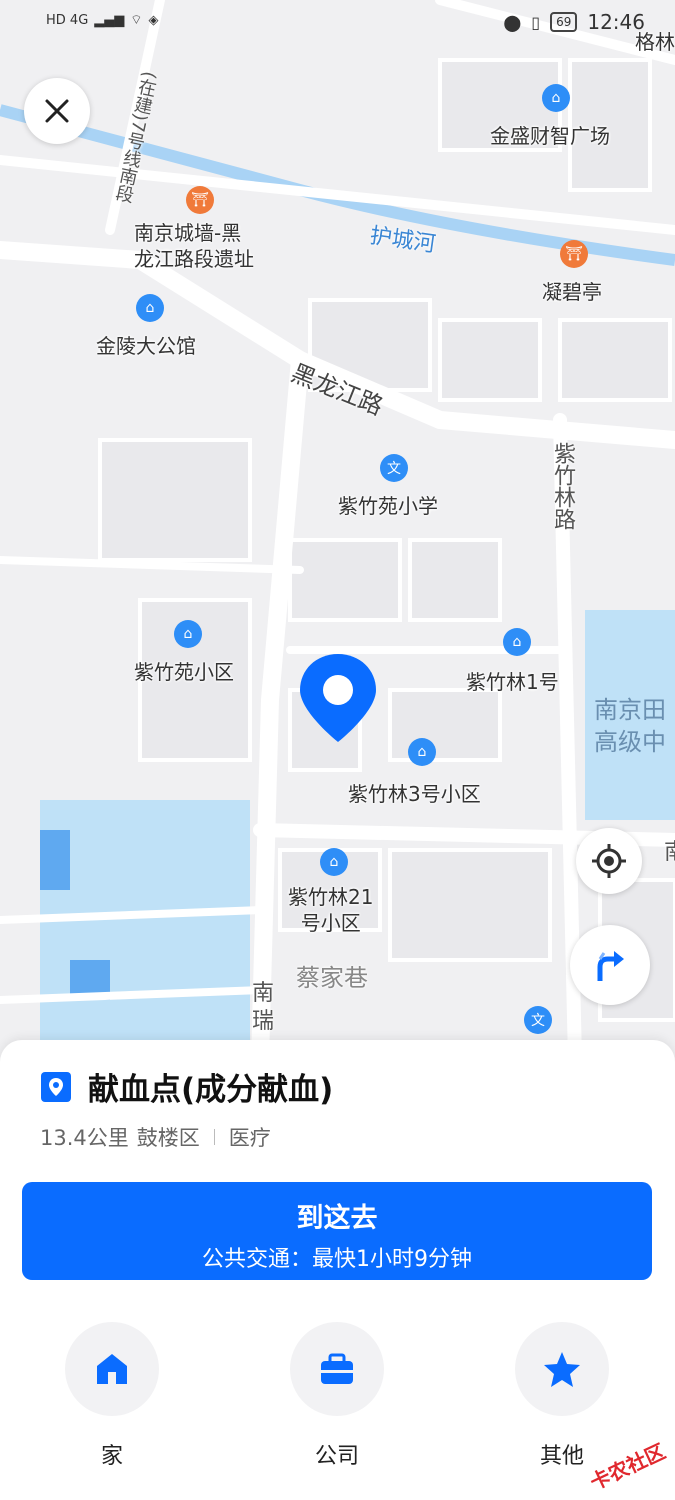  I want to click on location-pin-icon, so click(338, 698).